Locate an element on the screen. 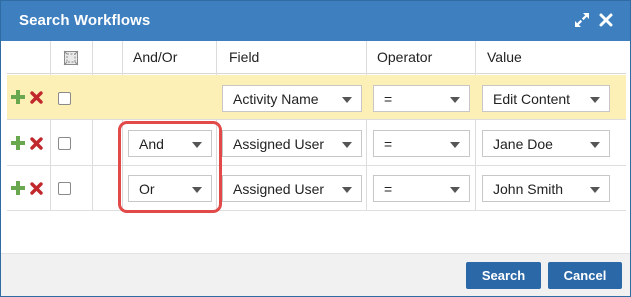 This screenshot has width=631, height=297. field-select: Activity Name is located at coordinates (292, 98).